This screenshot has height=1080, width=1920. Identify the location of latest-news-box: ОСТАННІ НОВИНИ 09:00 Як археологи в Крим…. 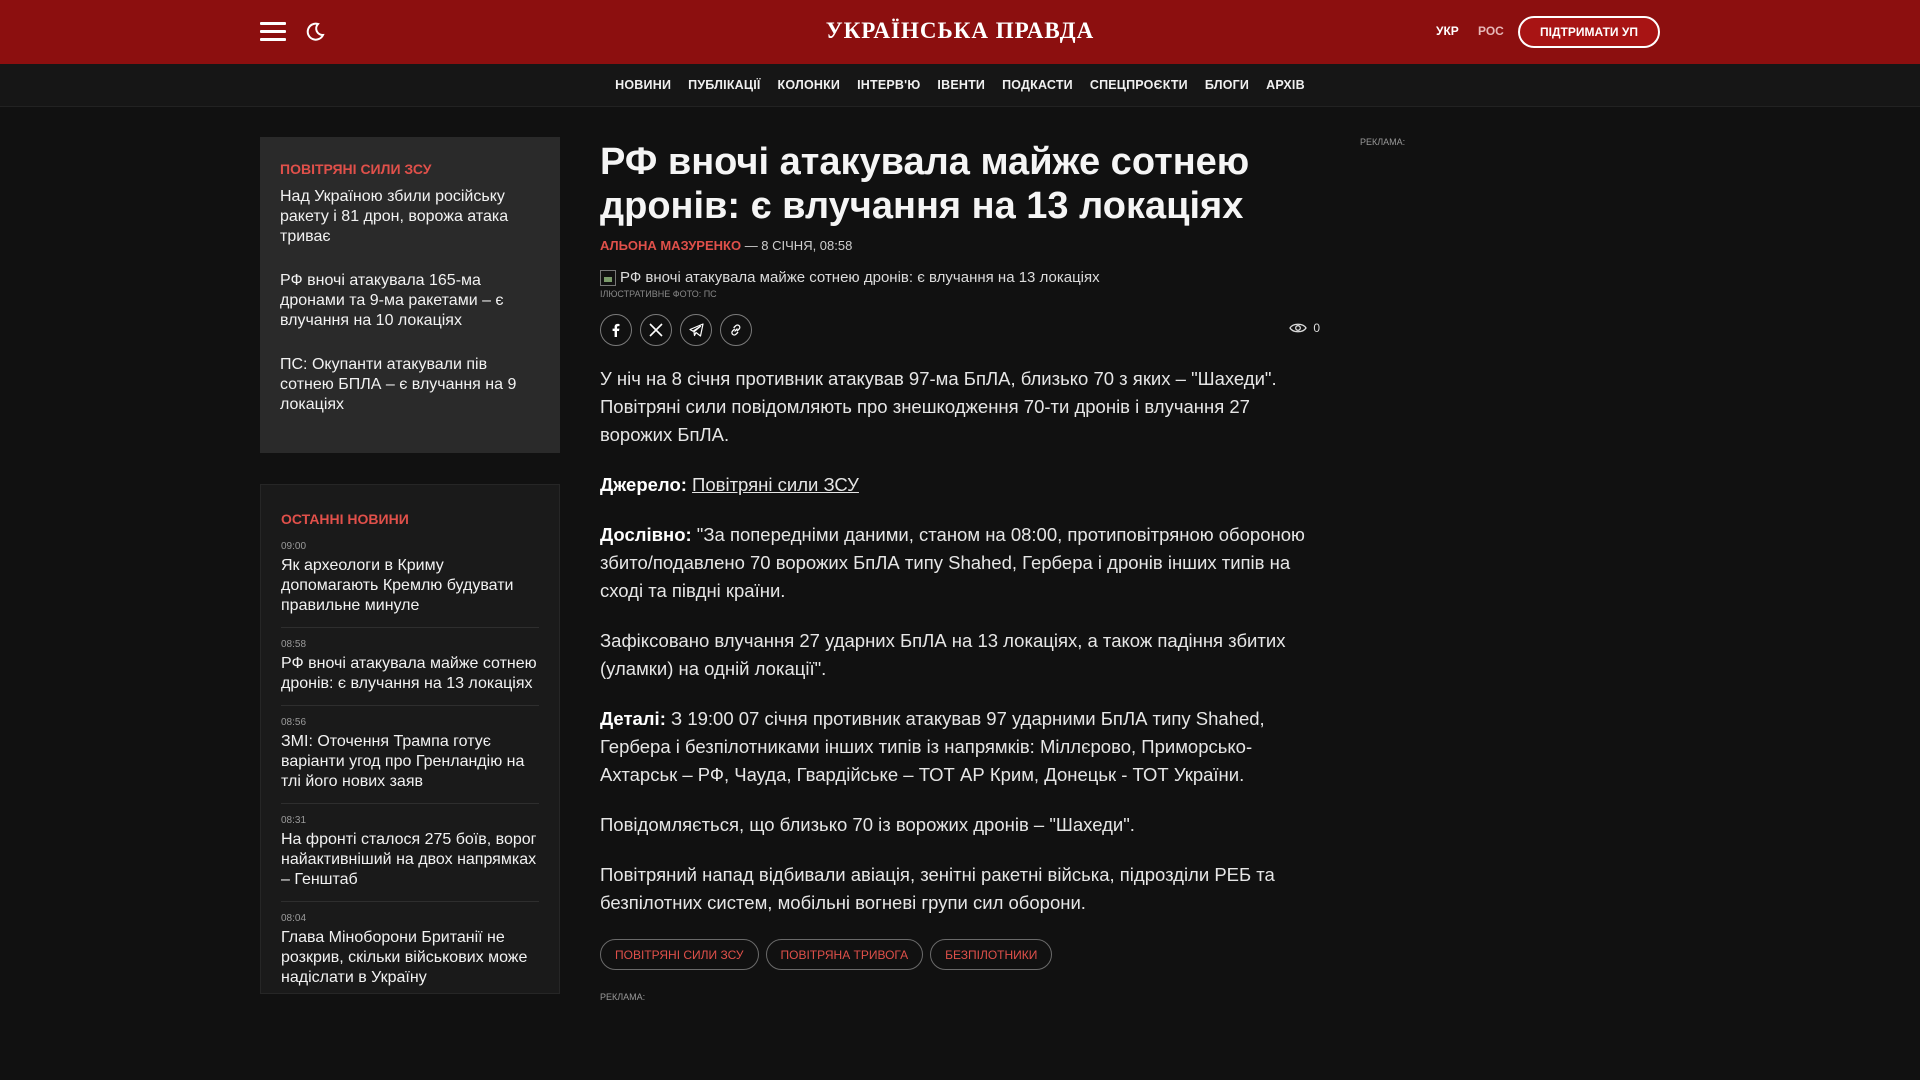
(410, 739).